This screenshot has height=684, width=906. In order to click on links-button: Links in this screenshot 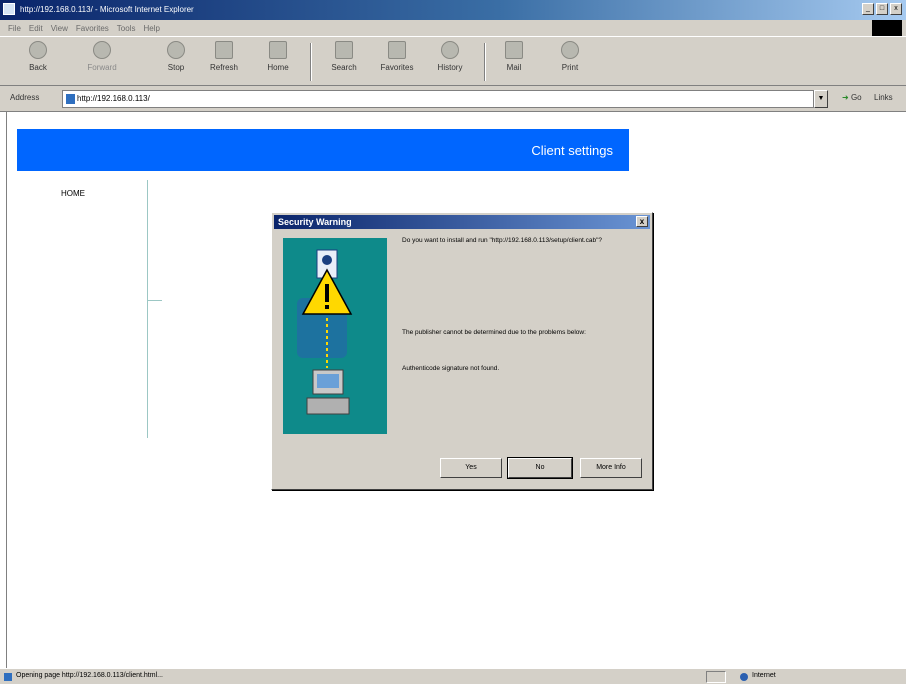, I will do `click(883, 97)`.